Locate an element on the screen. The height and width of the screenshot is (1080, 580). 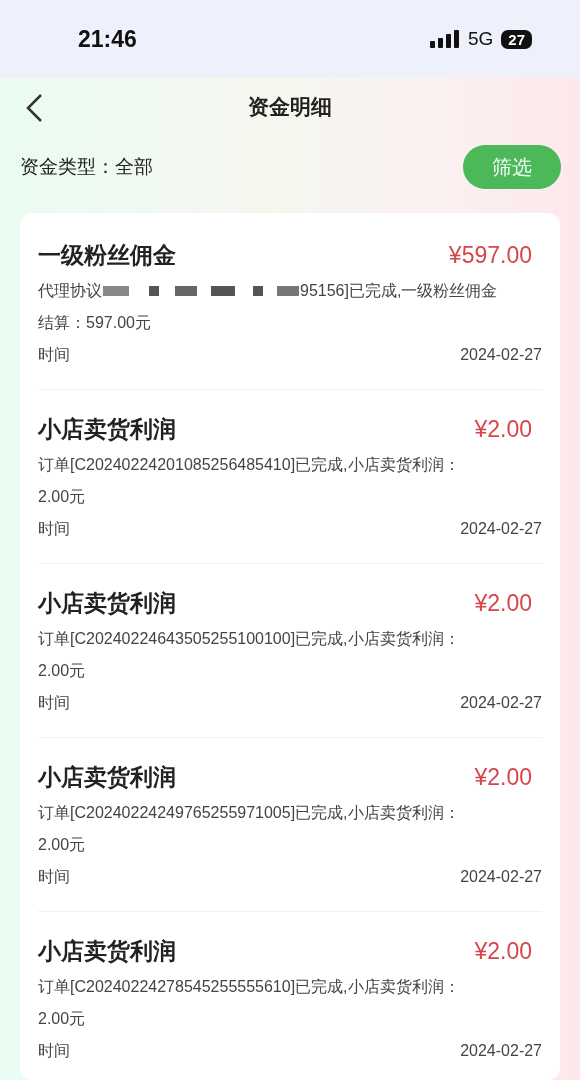
record-description: 95156]已完成,一级粉丝佣金 is located at coordinates (399, 290).